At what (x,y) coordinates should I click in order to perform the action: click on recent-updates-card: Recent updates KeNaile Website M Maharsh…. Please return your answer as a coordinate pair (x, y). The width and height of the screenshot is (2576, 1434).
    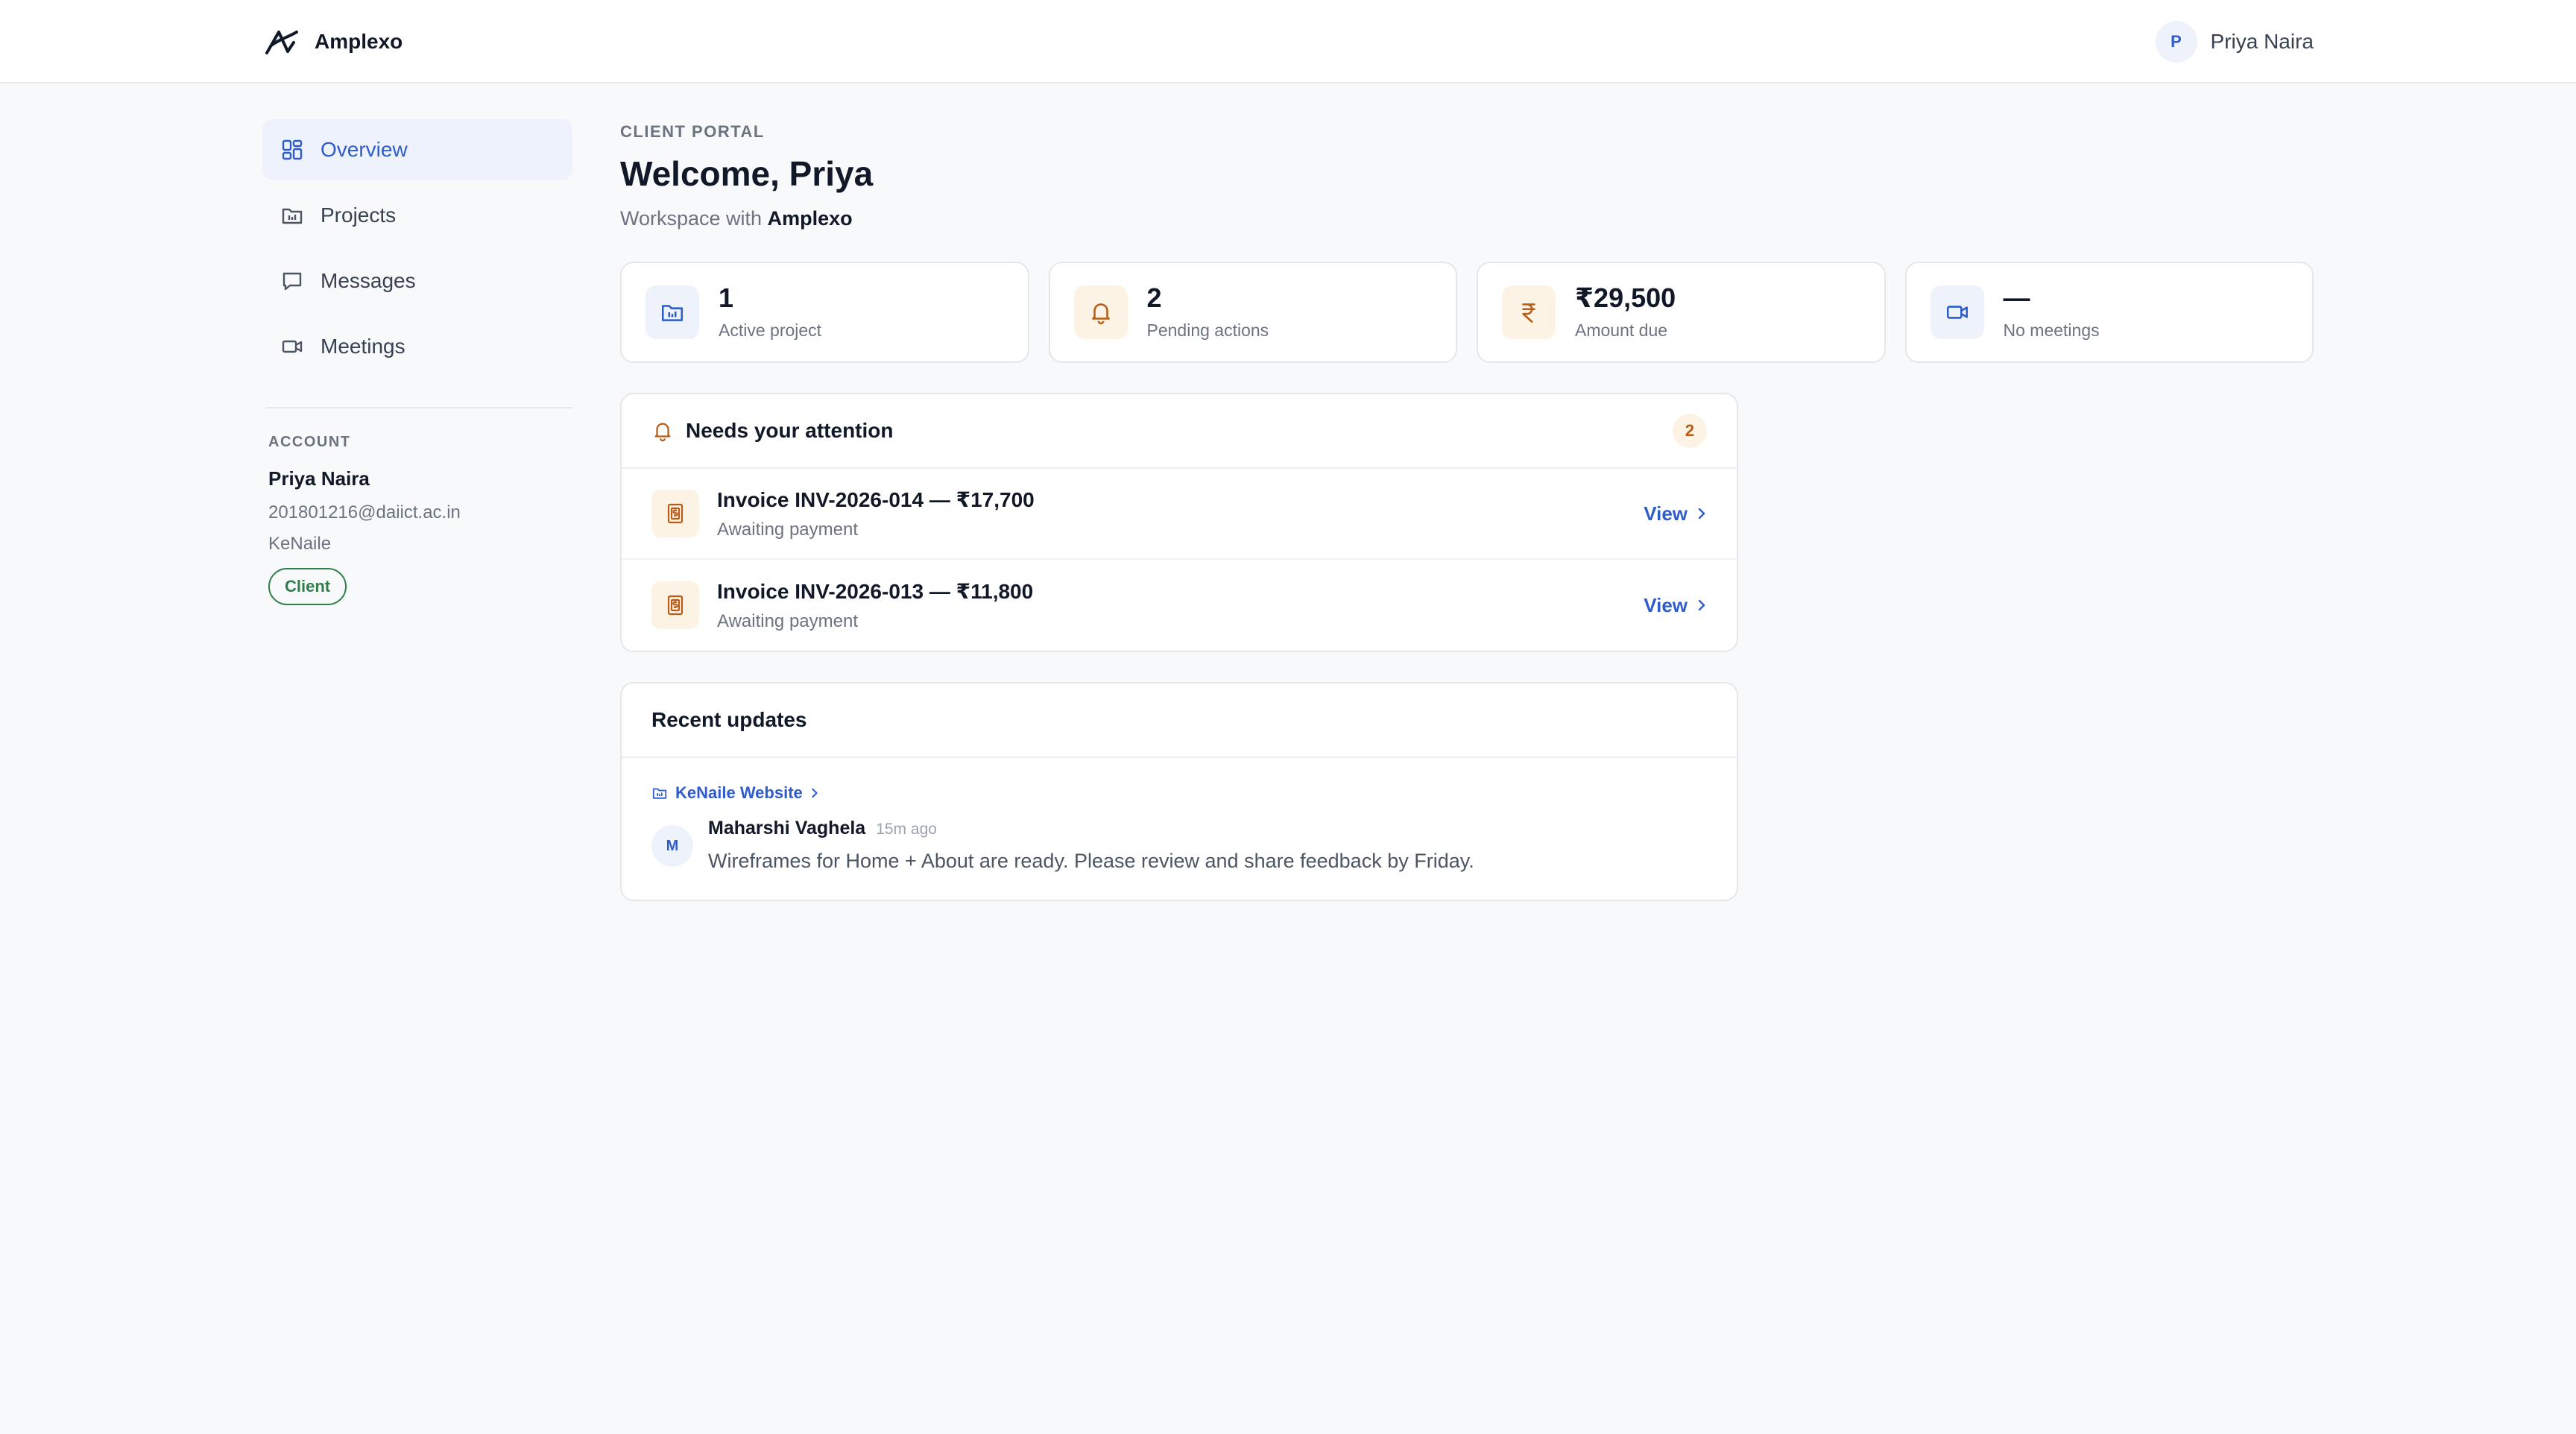
    Looking at the image, I should click on (1179, 792).